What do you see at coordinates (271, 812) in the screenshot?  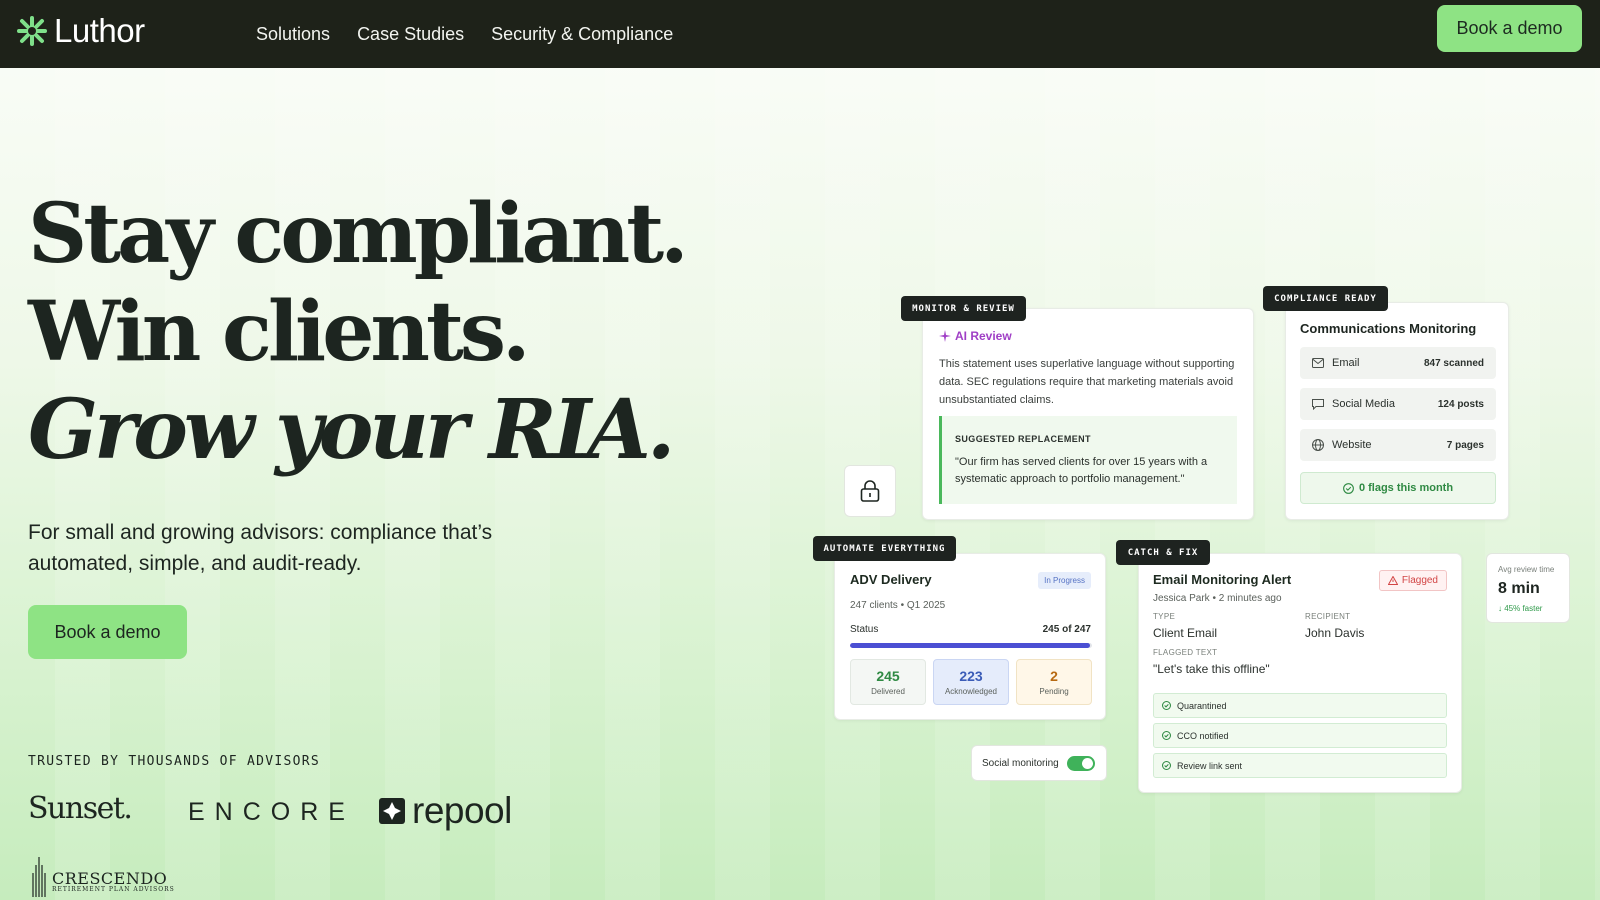 I see `encore-logo: ENCORE` at bounding box center [271, 812].